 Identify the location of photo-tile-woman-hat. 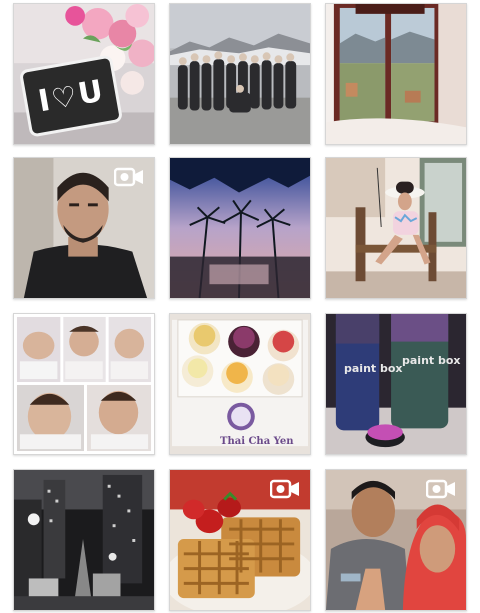
(396, 228).